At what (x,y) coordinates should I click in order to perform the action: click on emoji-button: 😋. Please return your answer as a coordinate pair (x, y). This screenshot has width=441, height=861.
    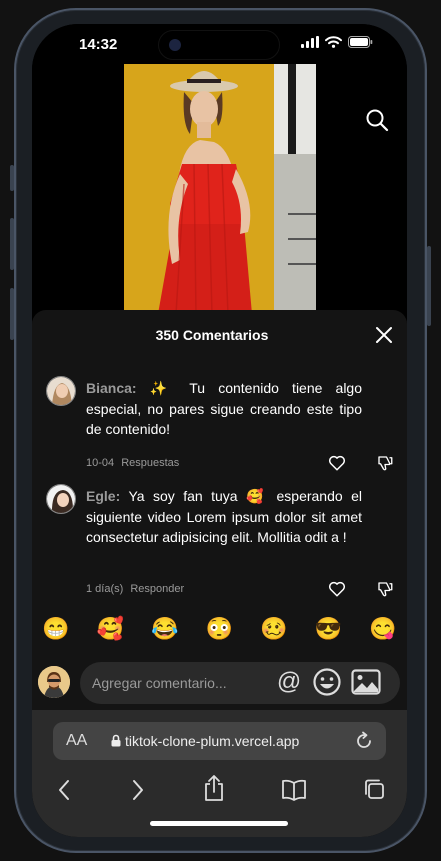
    Looking at the image, I should click on (383, 629).